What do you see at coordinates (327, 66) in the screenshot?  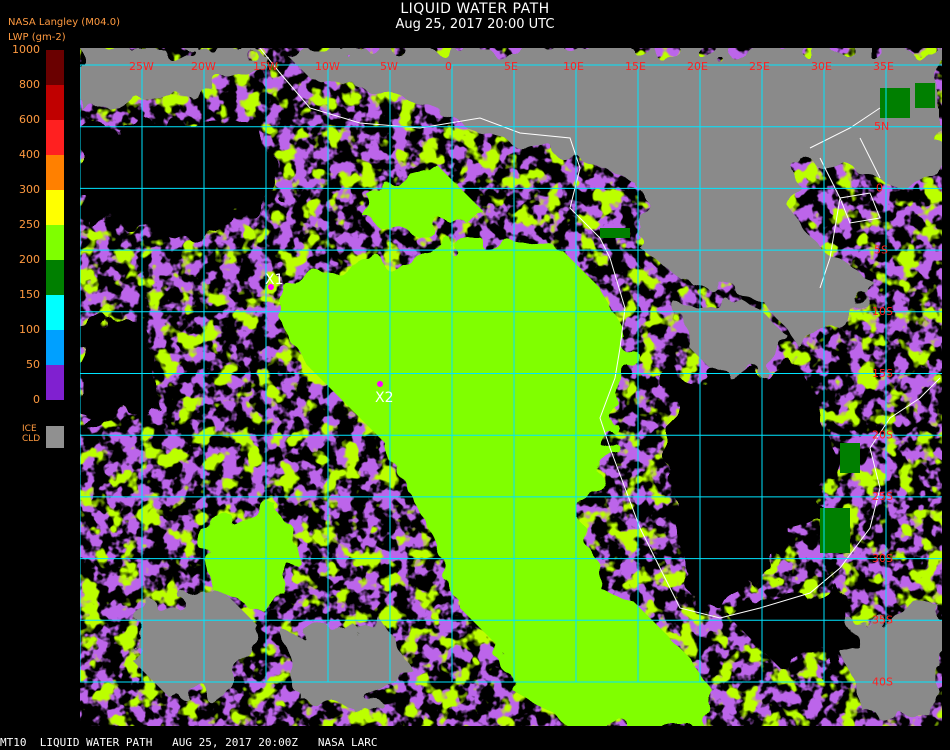 I see `longitude-label: 10W` at bounding box center [327, 66].